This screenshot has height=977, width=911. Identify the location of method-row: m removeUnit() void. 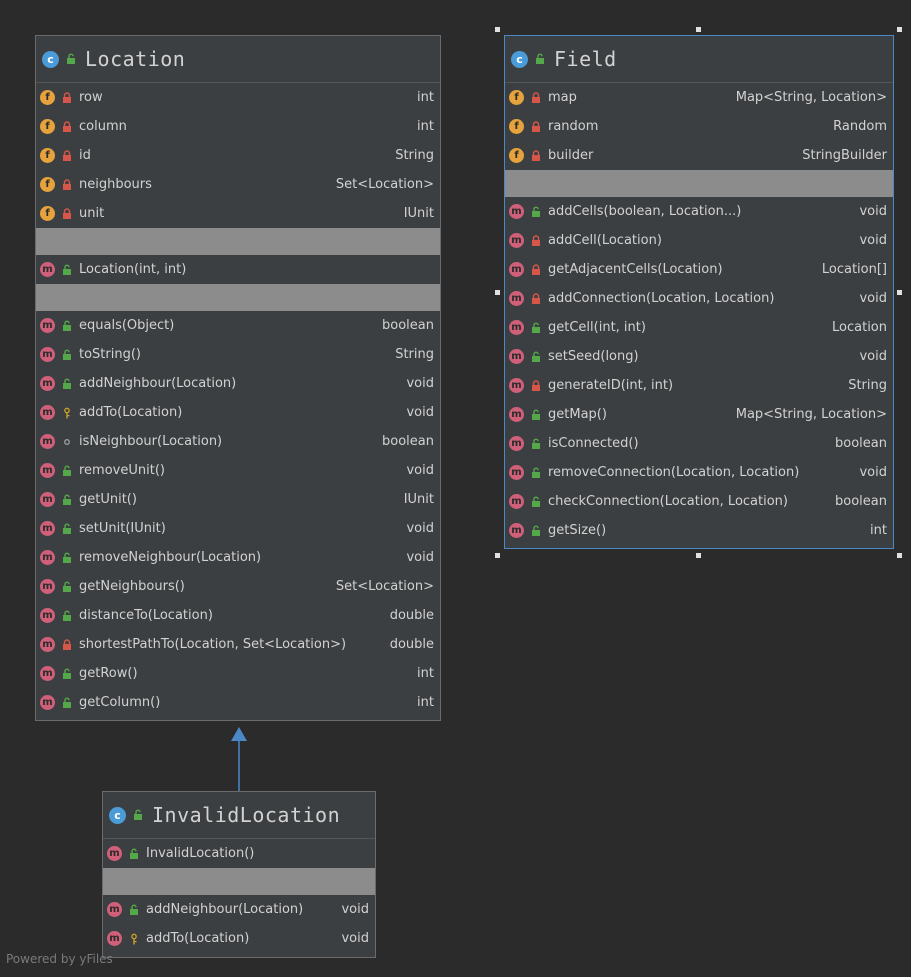
(238, 470).